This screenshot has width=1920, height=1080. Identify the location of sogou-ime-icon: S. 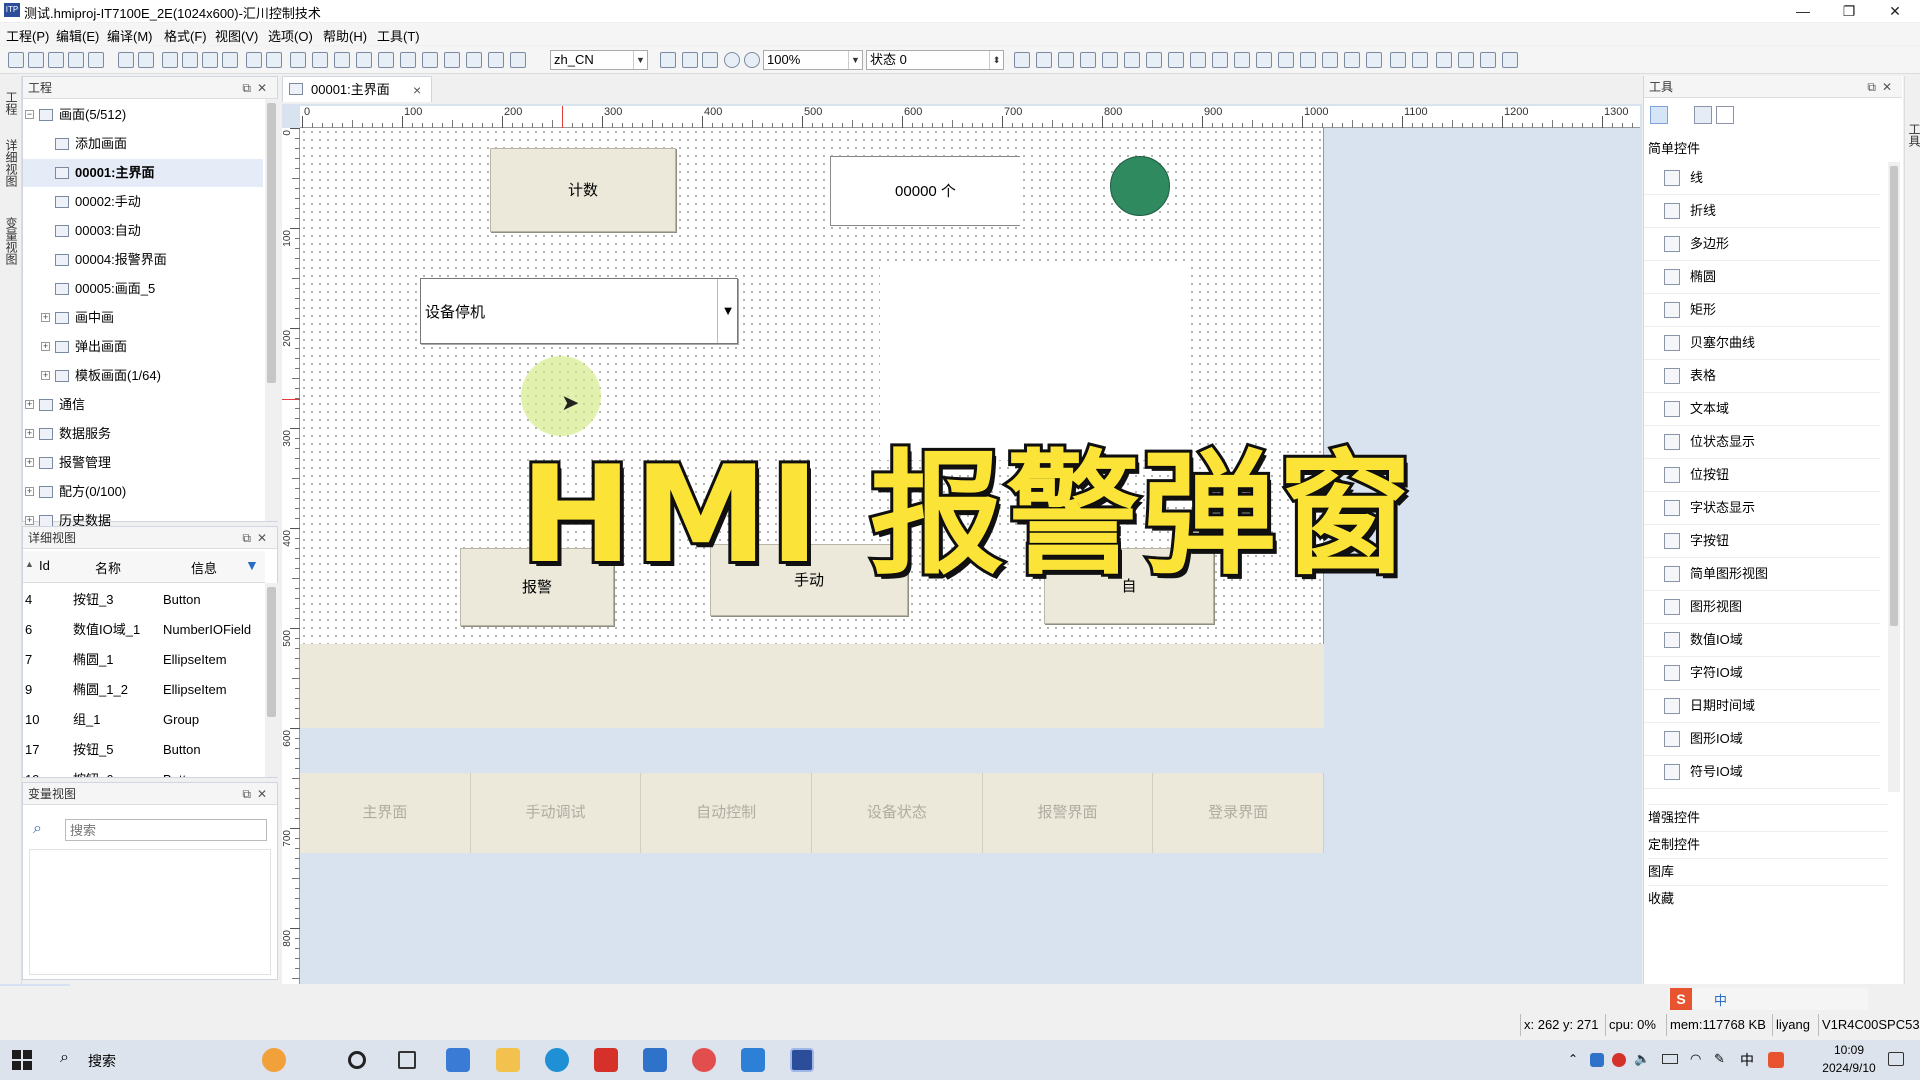
(1681, 999).